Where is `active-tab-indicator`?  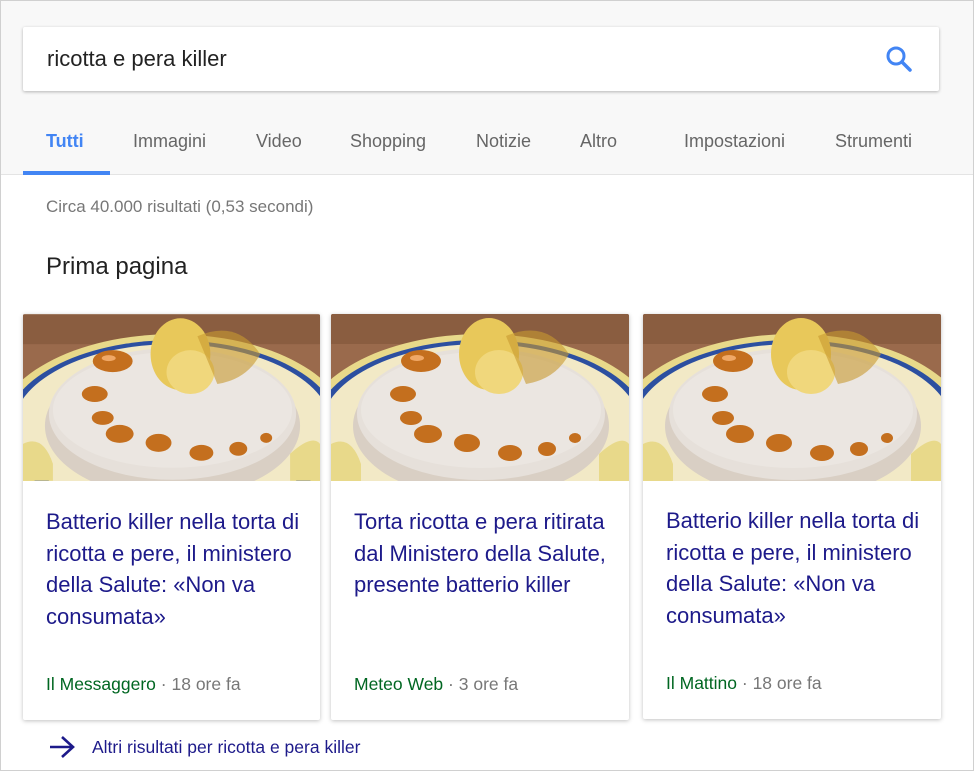 active-tab-indicator is located at coordinates (66, 173).